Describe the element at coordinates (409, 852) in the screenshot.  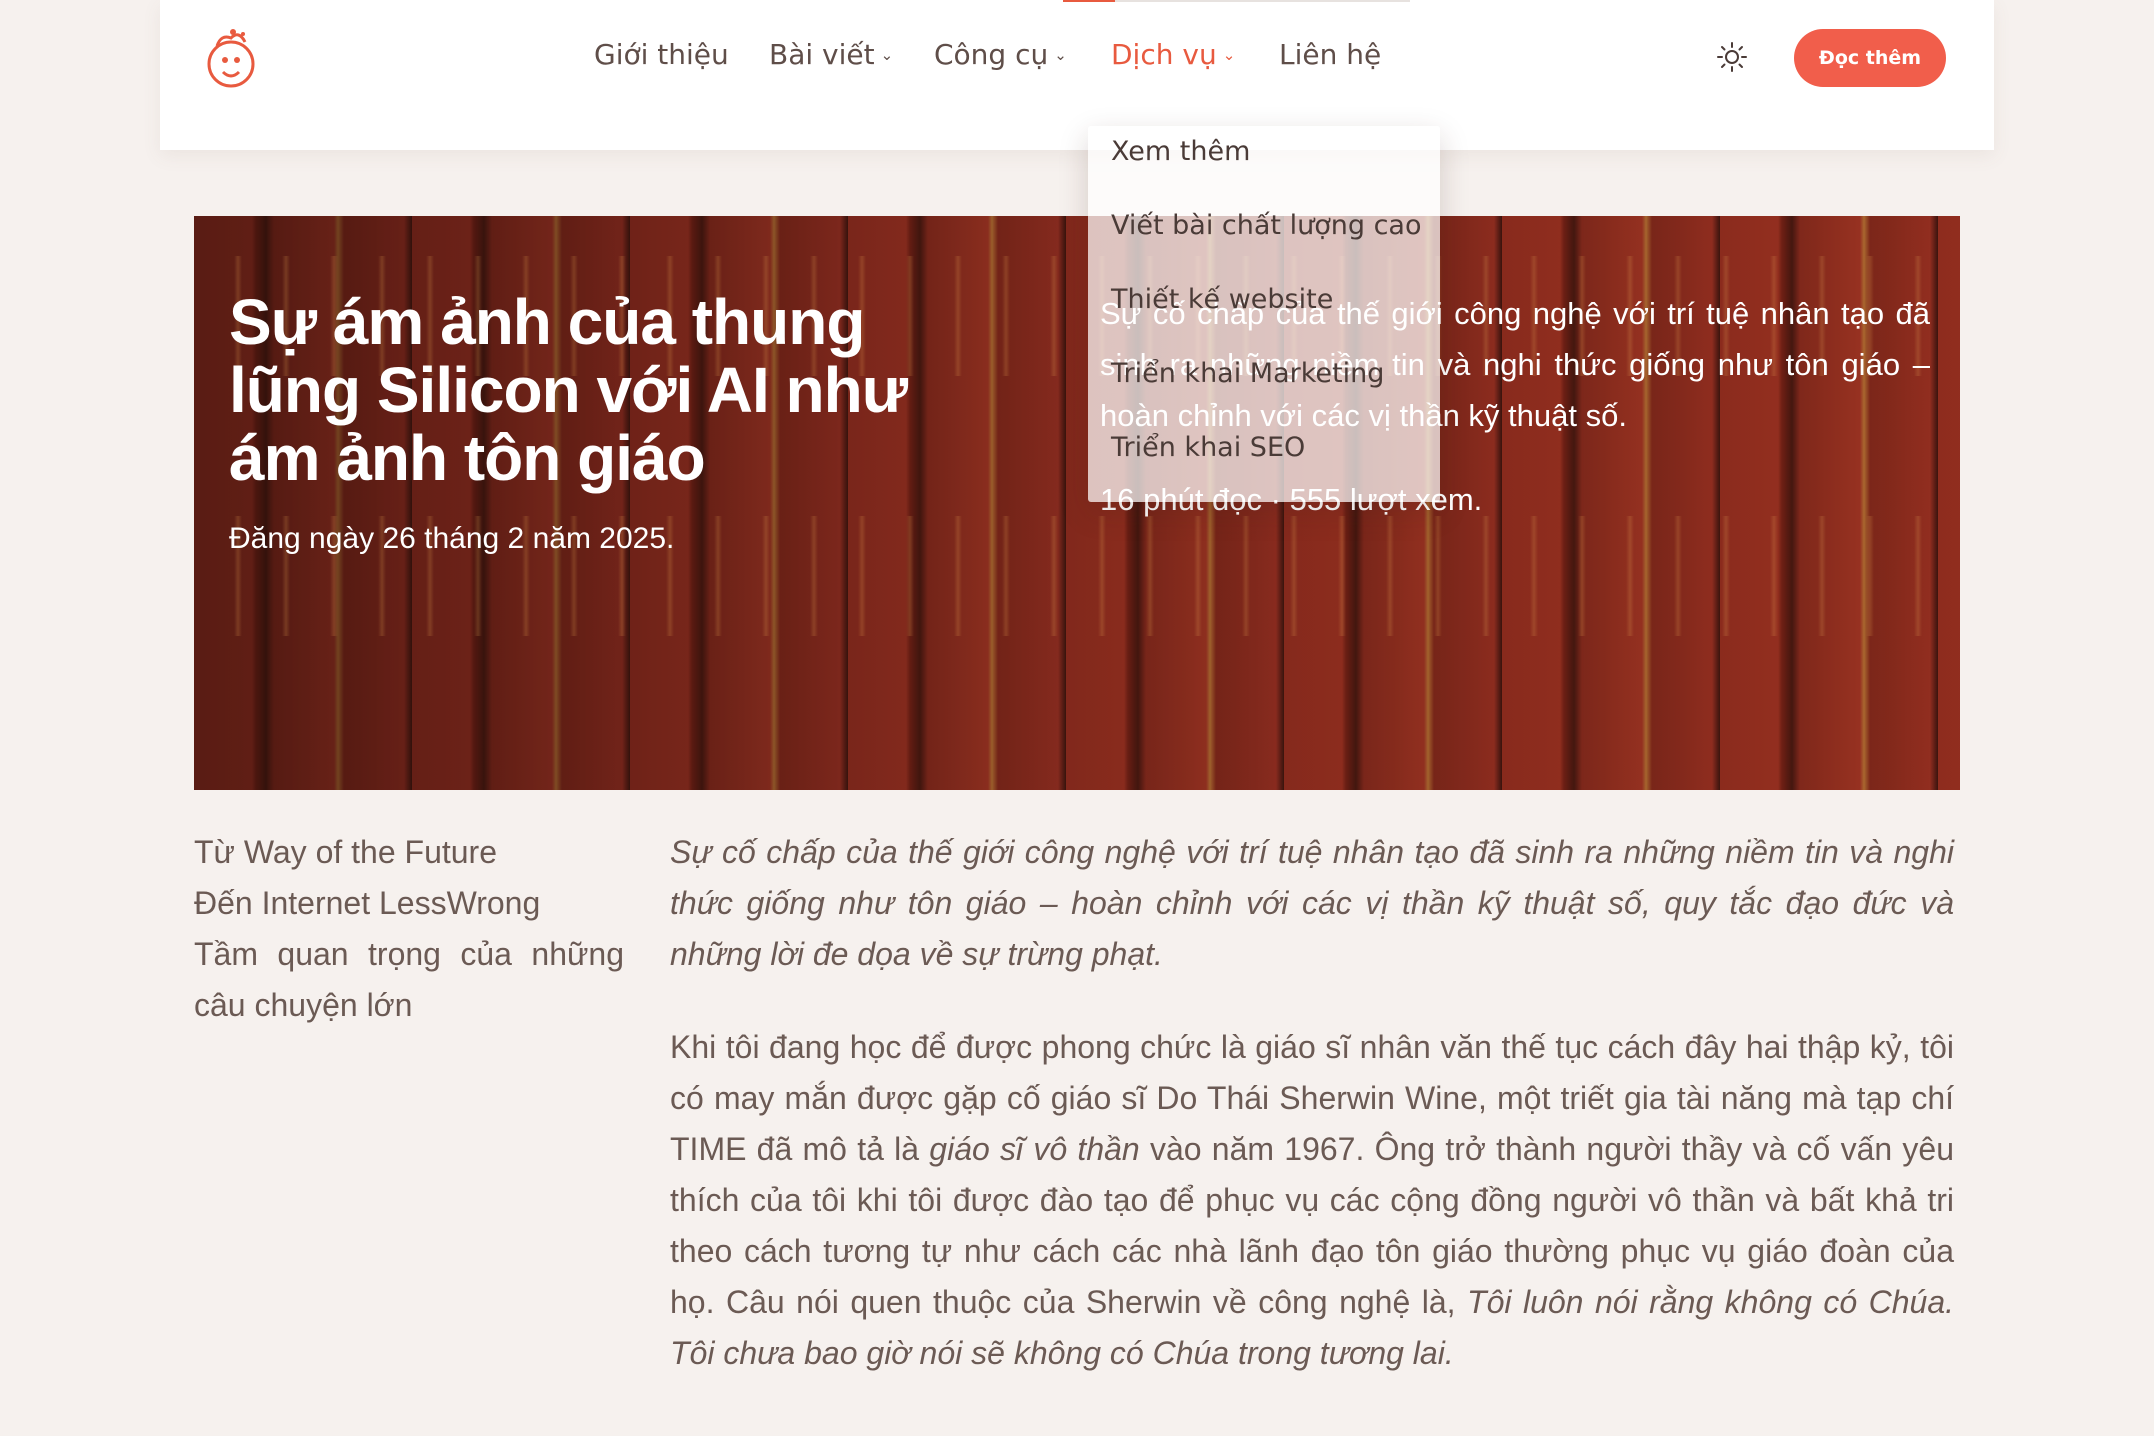
I see `toc-item: Từ Way of the Future` at that location.